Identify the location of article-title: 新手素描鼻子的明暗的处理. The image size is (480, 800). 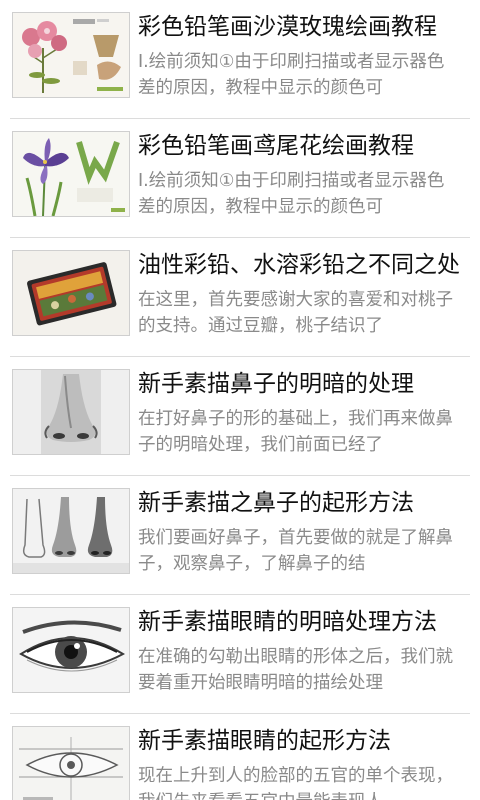
(299, 384).